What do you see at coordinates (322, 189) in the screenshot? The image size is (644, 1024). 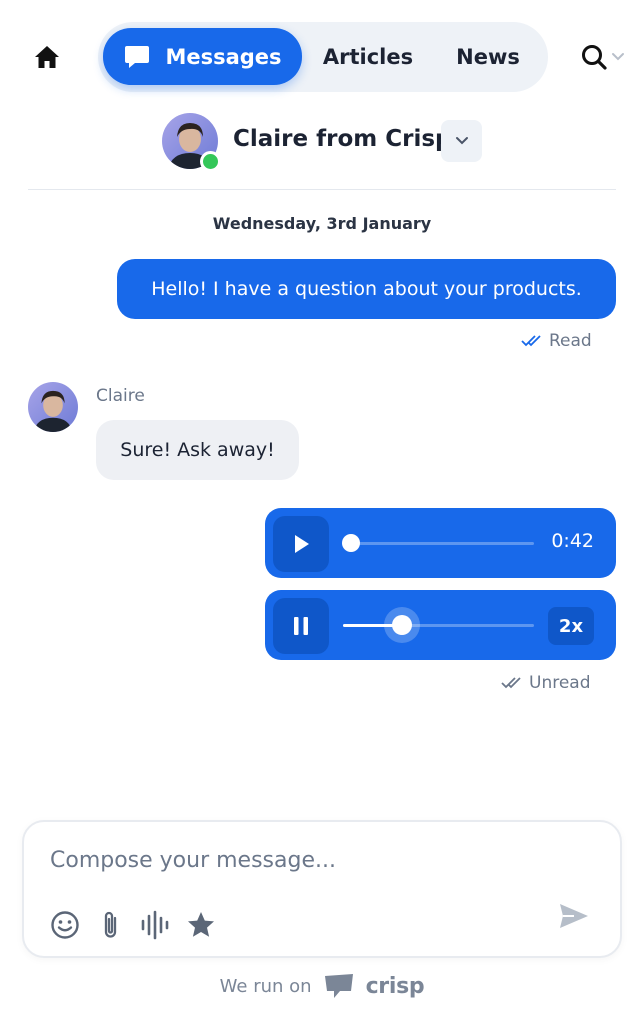 I see `header-divider` at bounding box center [322, 189].